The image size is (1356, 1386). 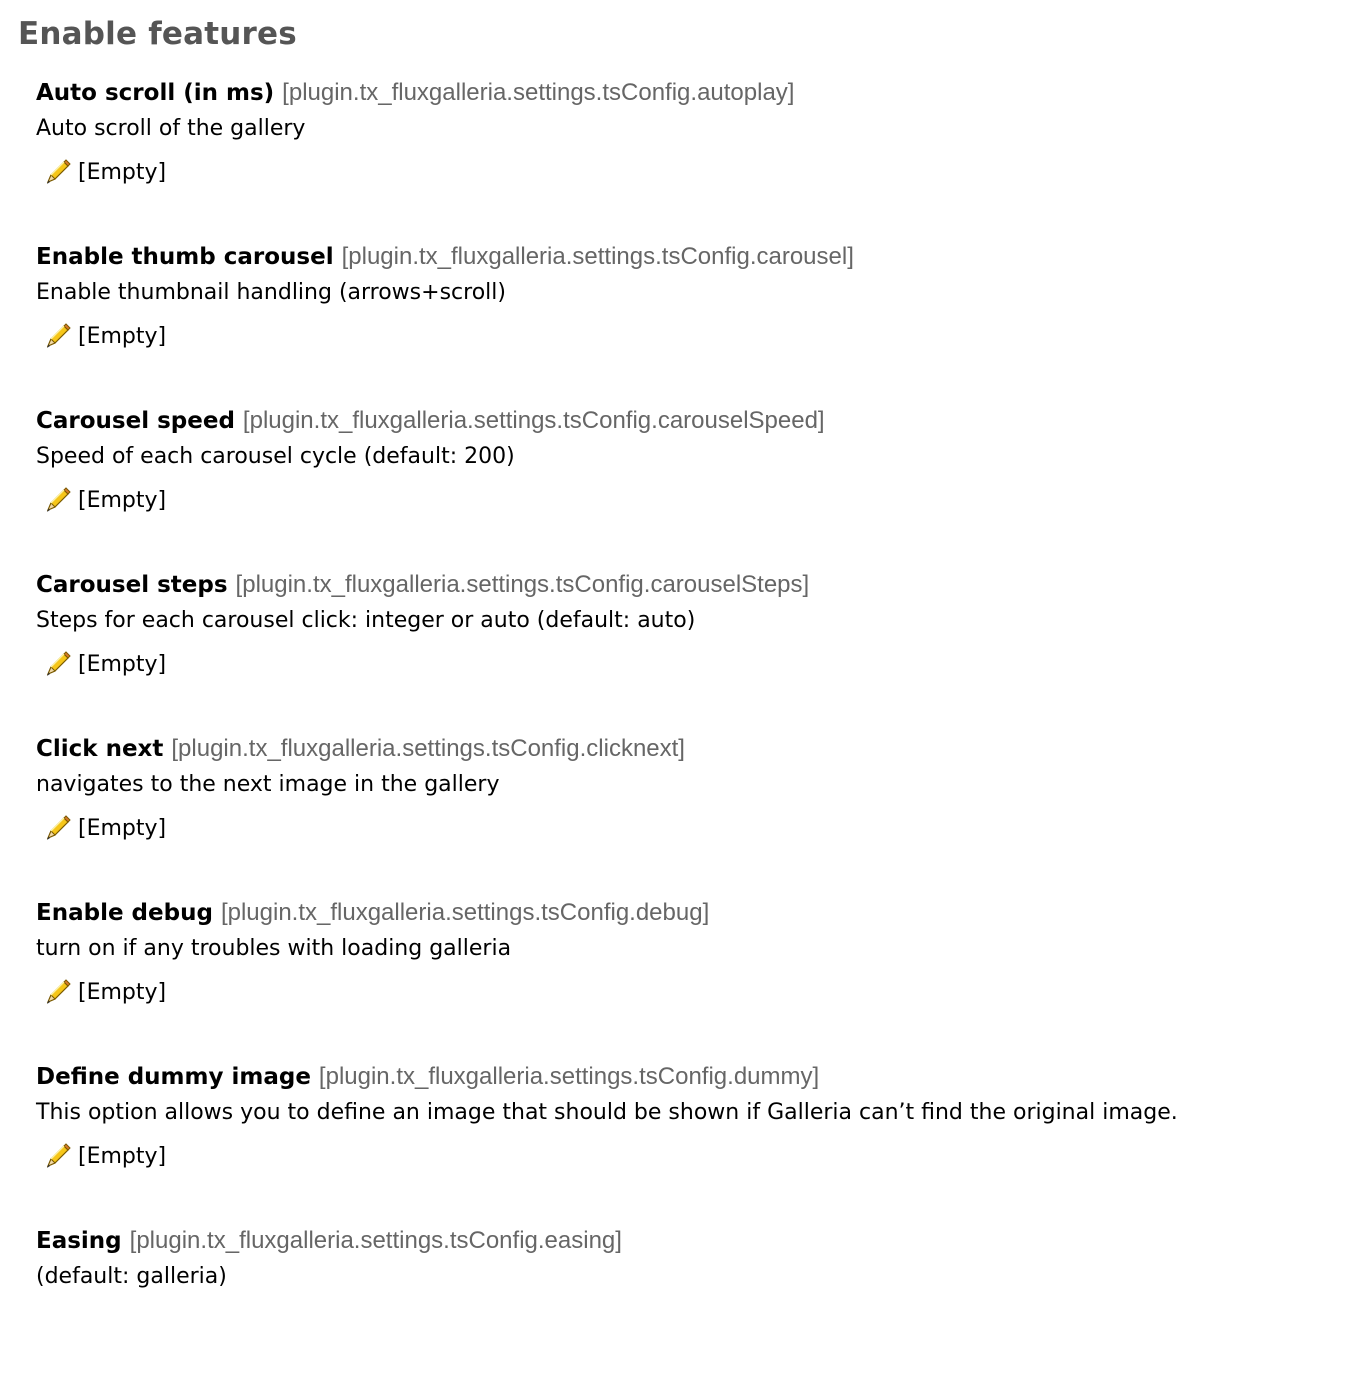 What do you see at coordinates (131, 1276) in the screenshot?
I see `setting-description: (default: galleria)` at bounding box center [131, 1276].